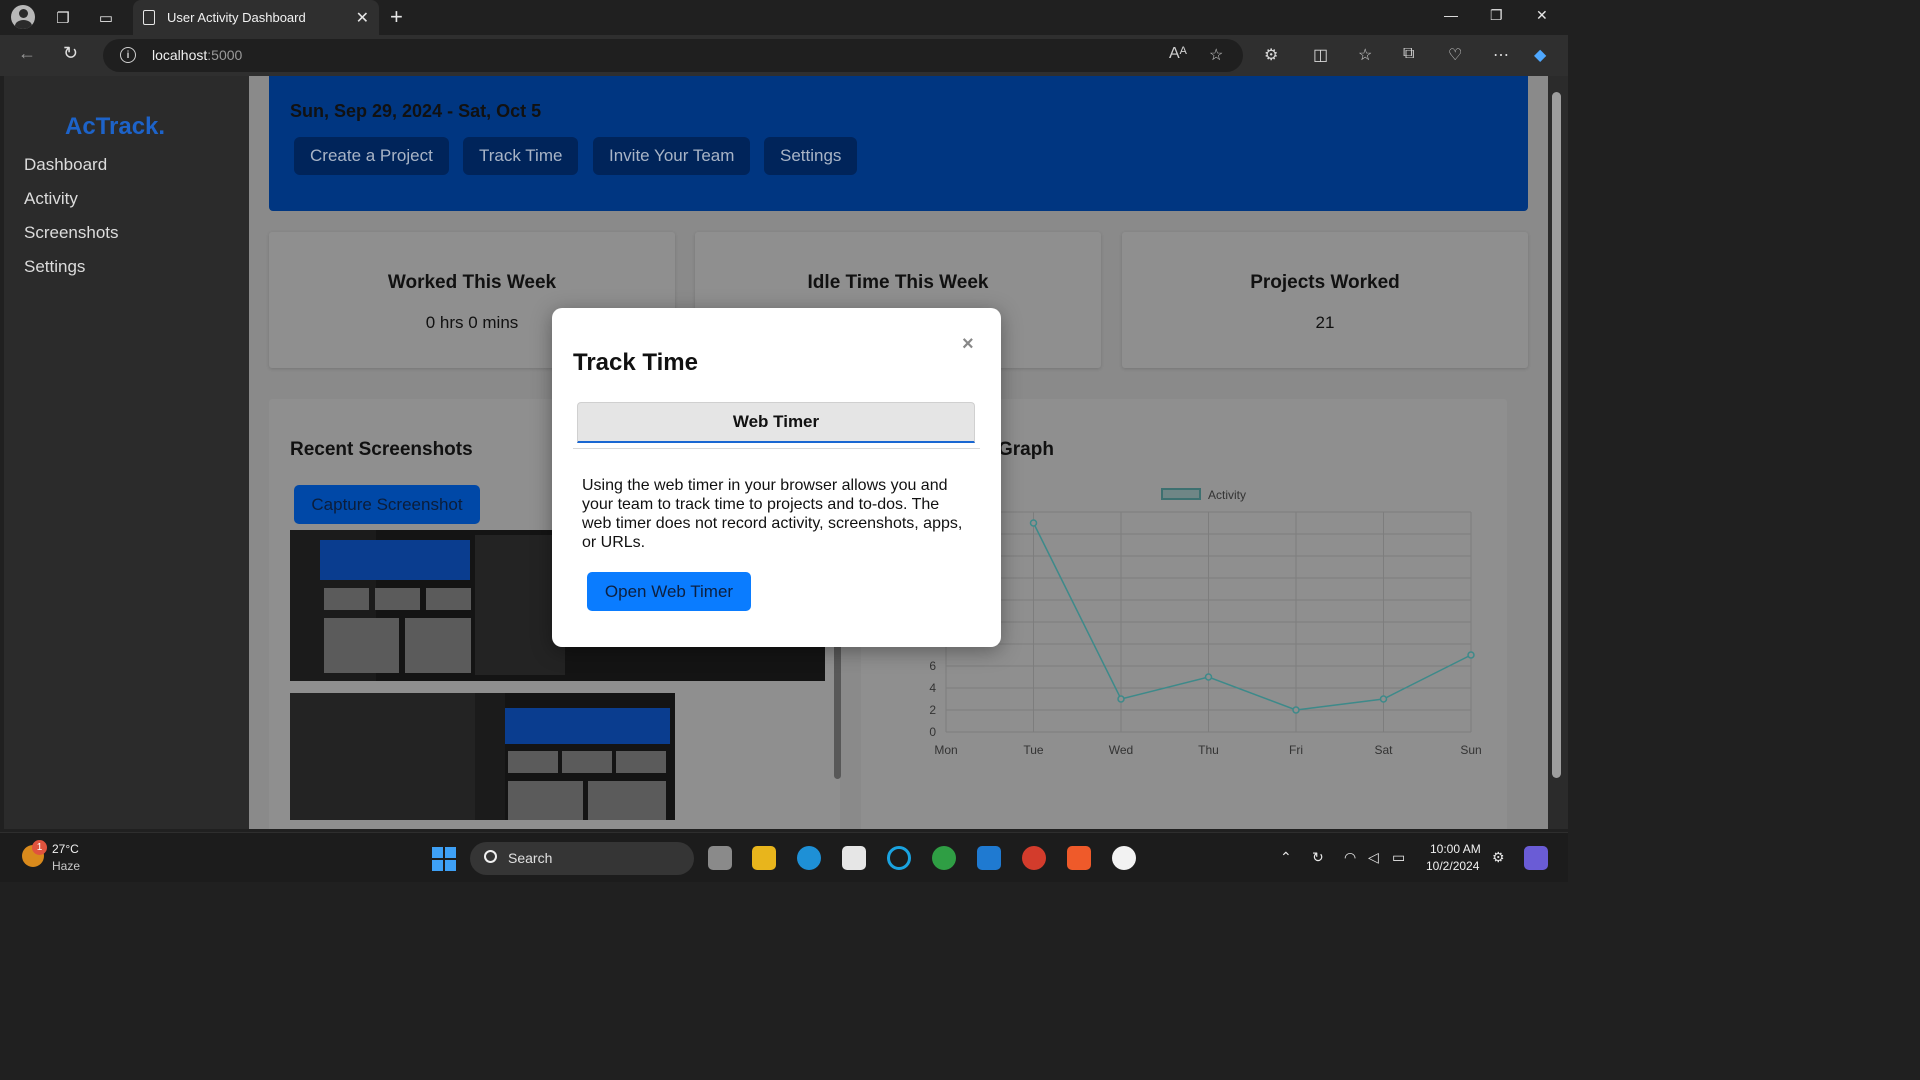 This screenshot has width=1920, height=1080. I want to click on page-icon, so click(149, 17).